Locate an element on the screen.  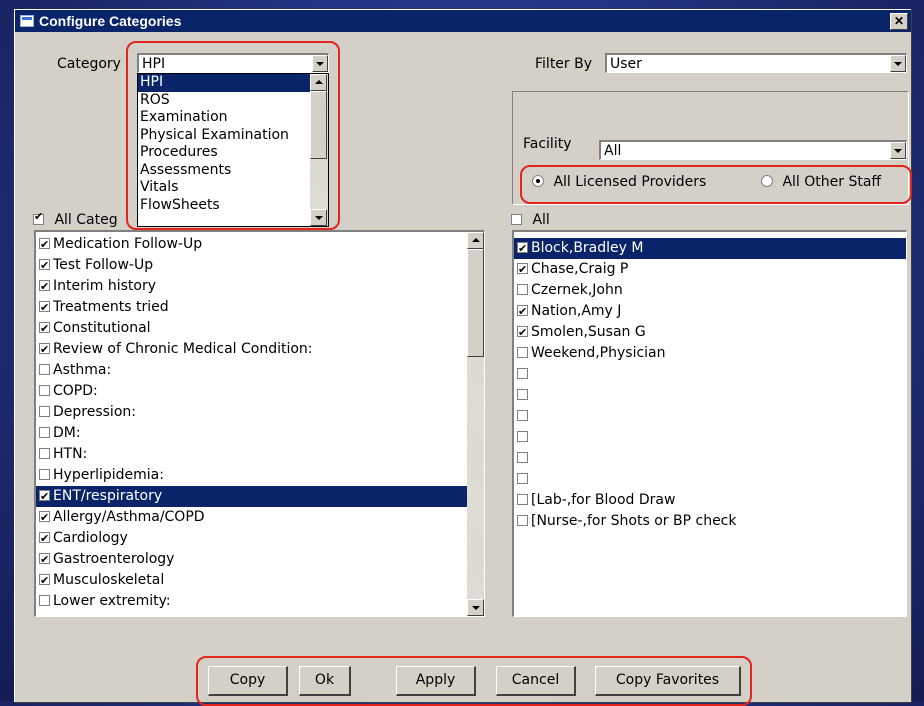
category-option: Procedures is located at coordinates (233, 153).